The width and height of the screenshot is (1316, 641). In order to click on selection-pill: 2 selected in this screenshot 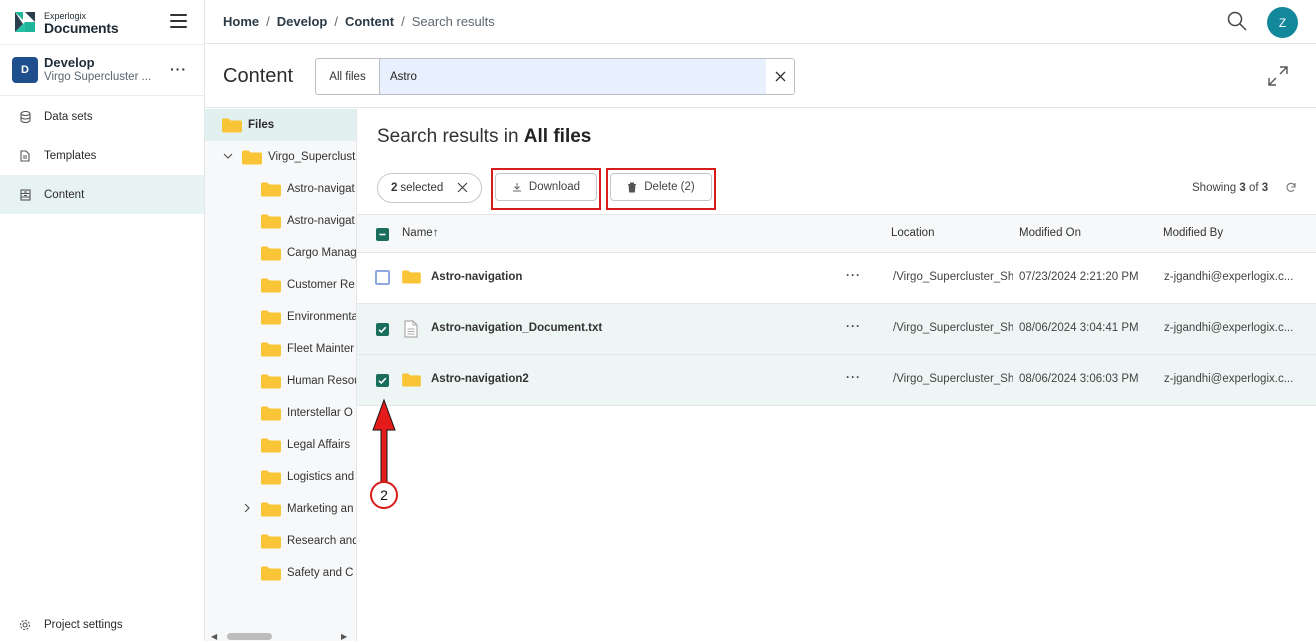, I will do `click(429, 188)`.